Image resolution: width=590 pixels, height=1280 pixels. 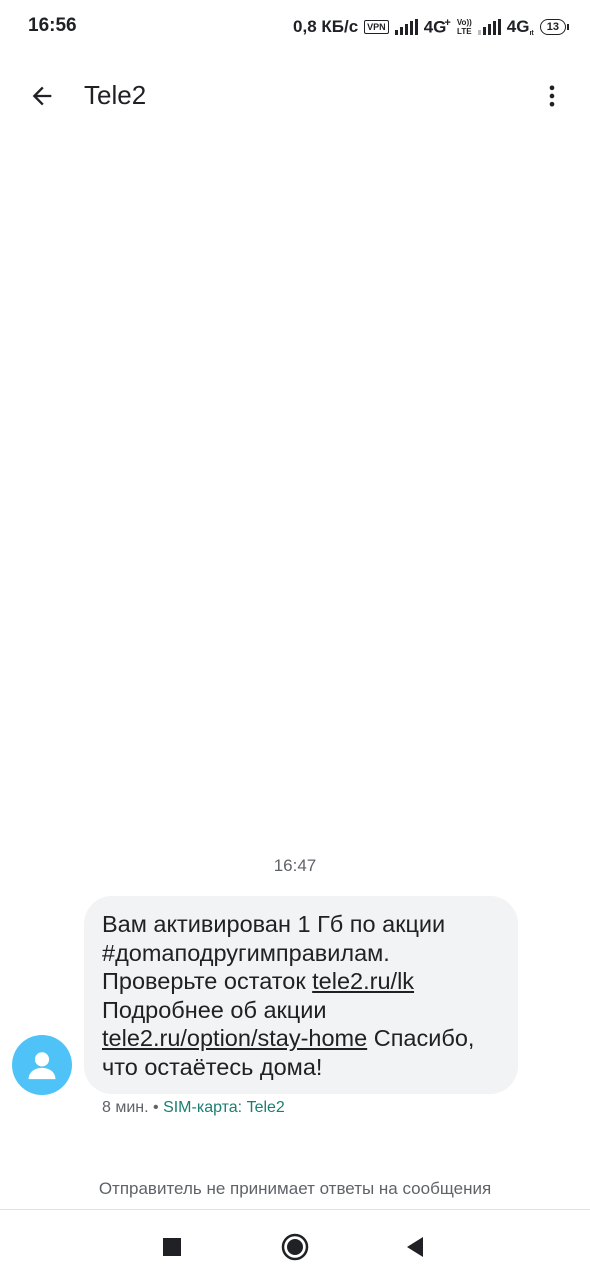 I want to click on back-button, so click(x=42, y=96).